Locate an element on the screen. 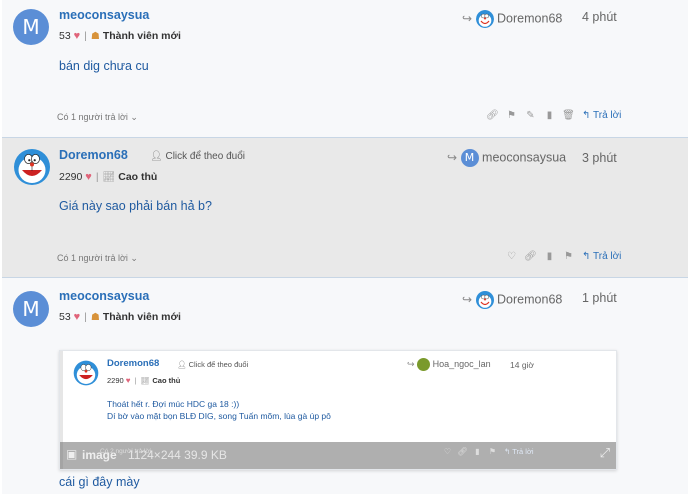 This screenshot has height=494, width=690. quote-reply-button: ↰ Trả lời is located at coordinates (519, 451).